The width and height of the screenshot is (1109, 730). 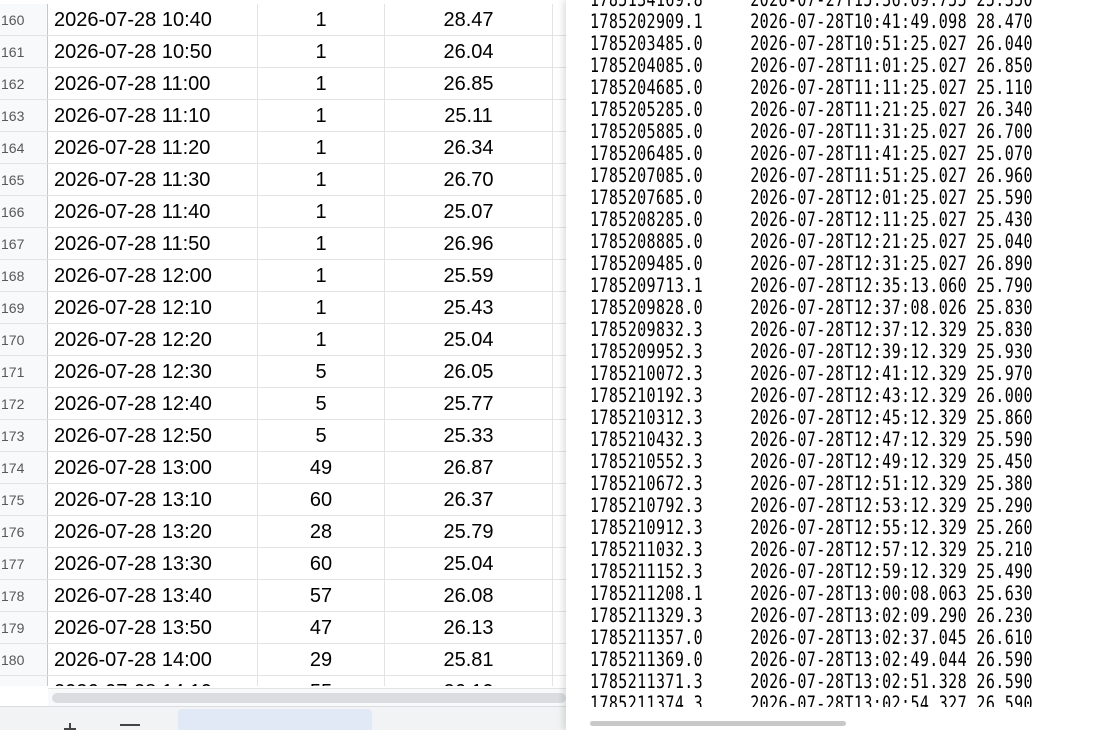 I want to click on value-cell: 28.47, so click(x=469, y=19).